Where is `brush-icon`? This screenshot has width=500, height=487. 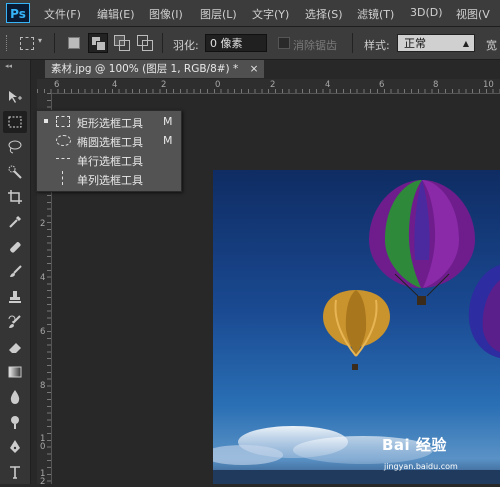 brush-icon is located at coordinates (16, 271).